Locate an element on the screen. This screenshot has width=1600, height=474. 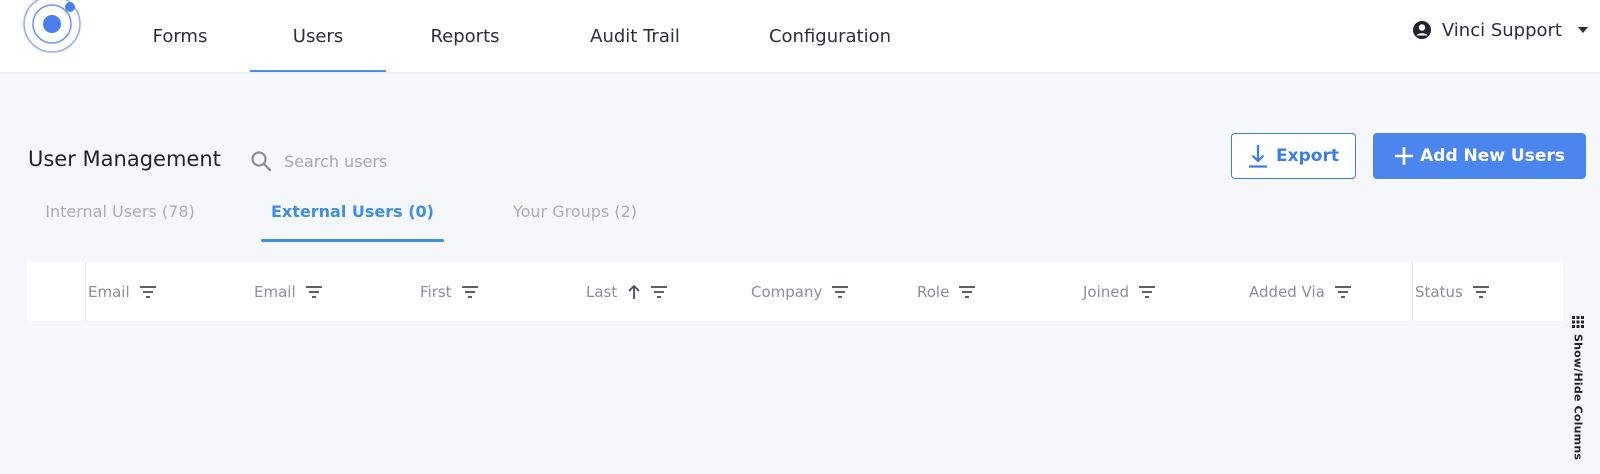
nav-users-label: Users is located at coordinates (318, 36).